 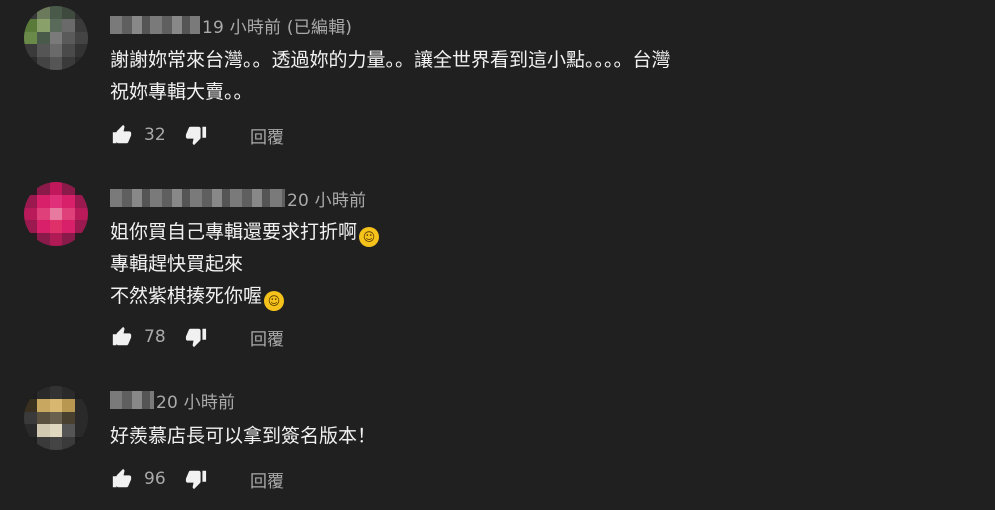 What do you see at coordinates (390, 60) in the screenshot?
I see `comment-line: 謝謝妳常來台灣。。透過妳的力量。。讓全世界看到這小點。。。。台灣` at bounding box center [390, 60].